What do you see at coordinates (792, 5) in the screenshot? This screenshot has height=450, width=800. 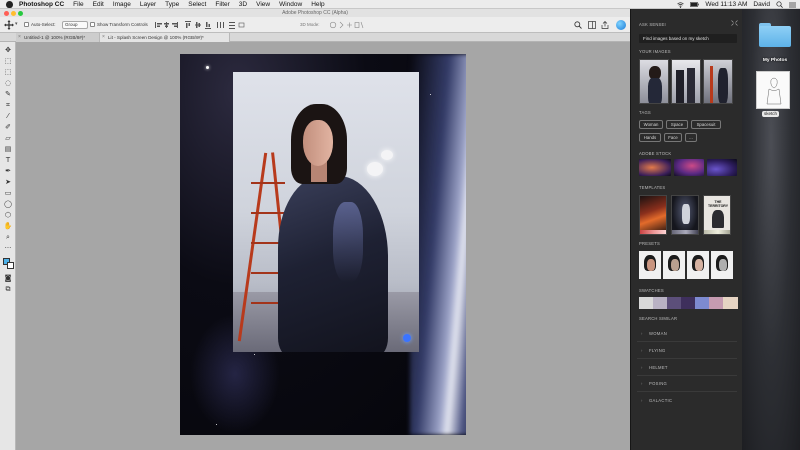 I see `notification-center-icon` at bounding box center [792, 5].